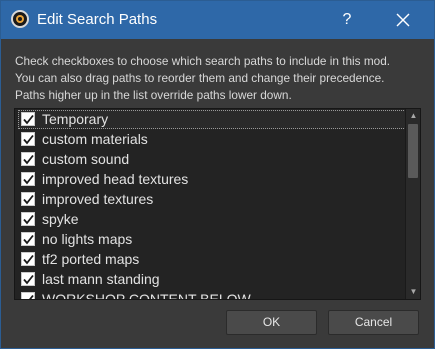 Image resolution: width=435 pixels, height=349 pixels. I want to click on search-path-item: improved textures, so click(212, 199).